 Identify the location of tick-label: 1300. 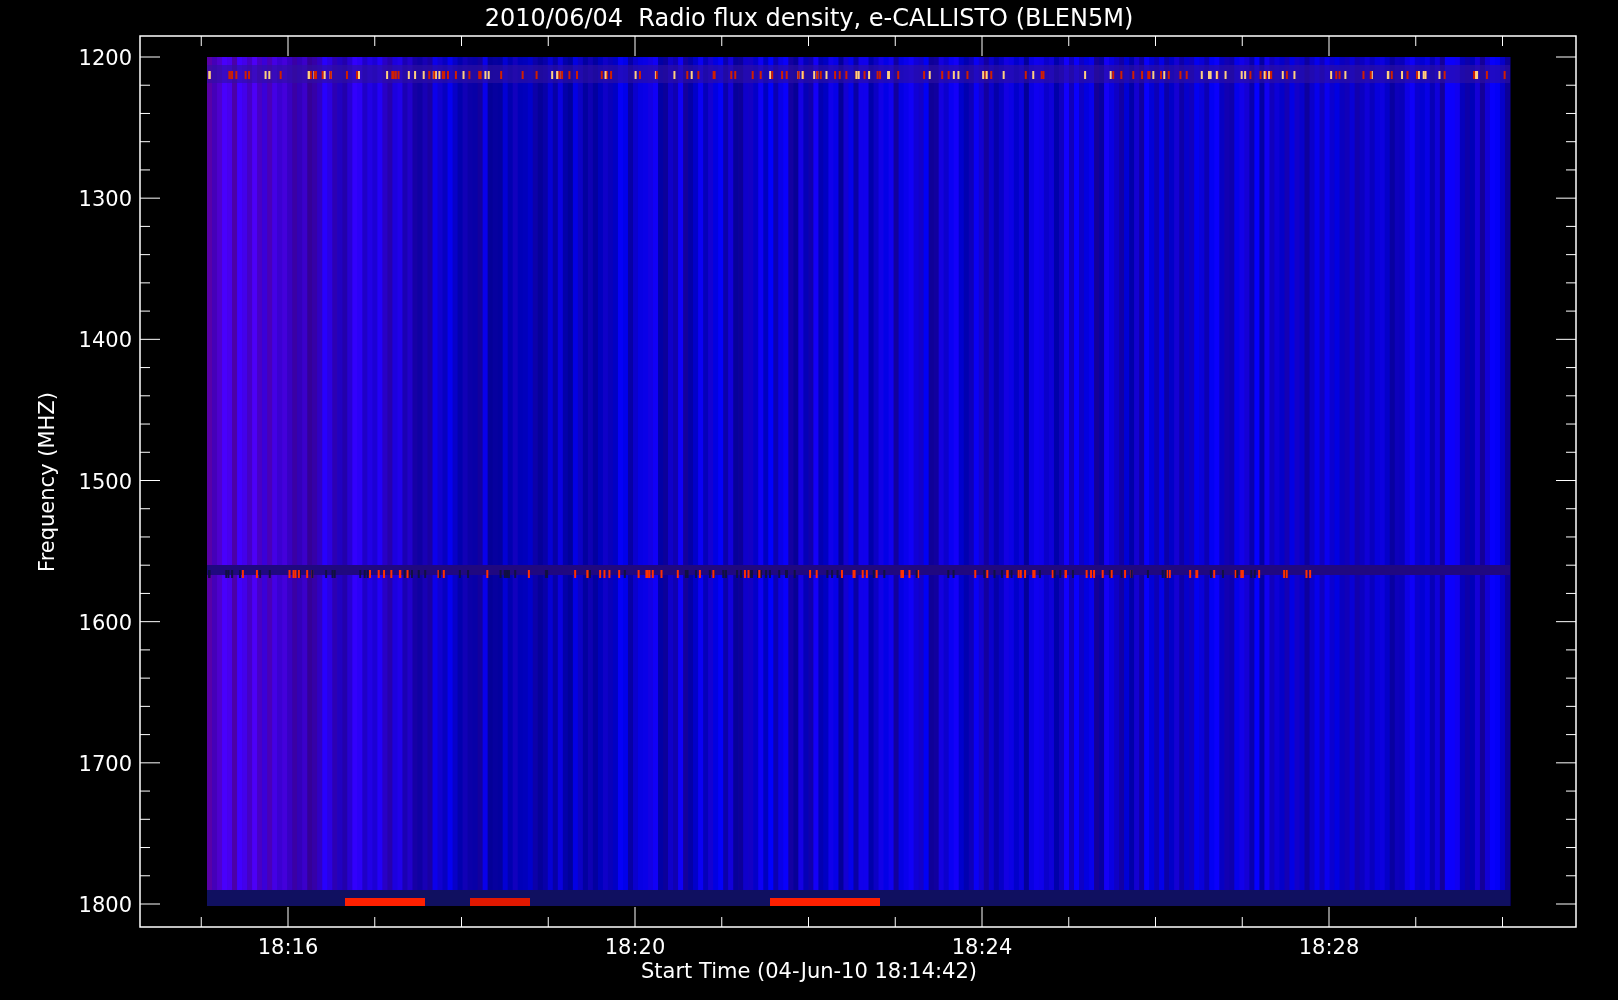
(105, 199).